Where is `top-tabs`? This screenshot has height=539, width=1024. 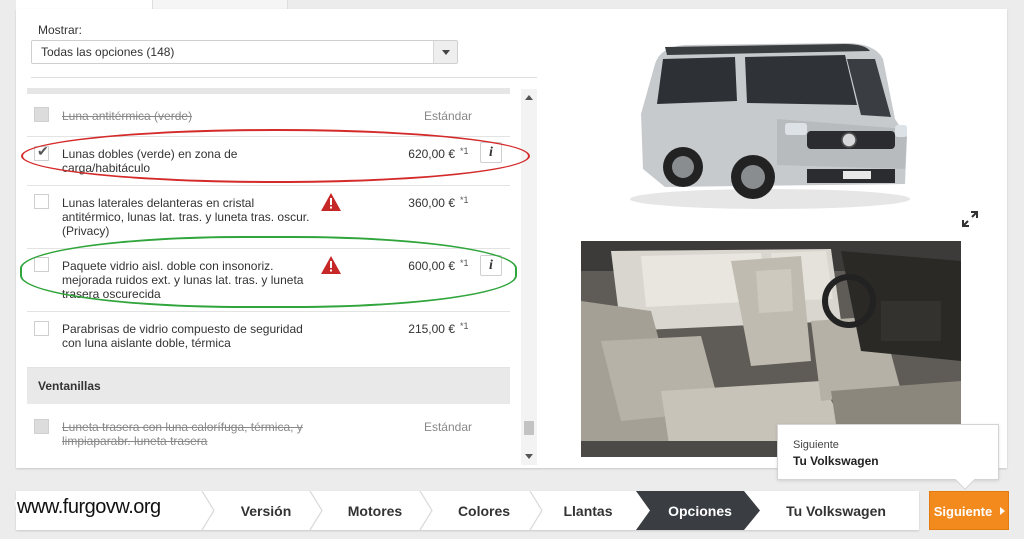 top-tabs is located at coordinates (511, 4).